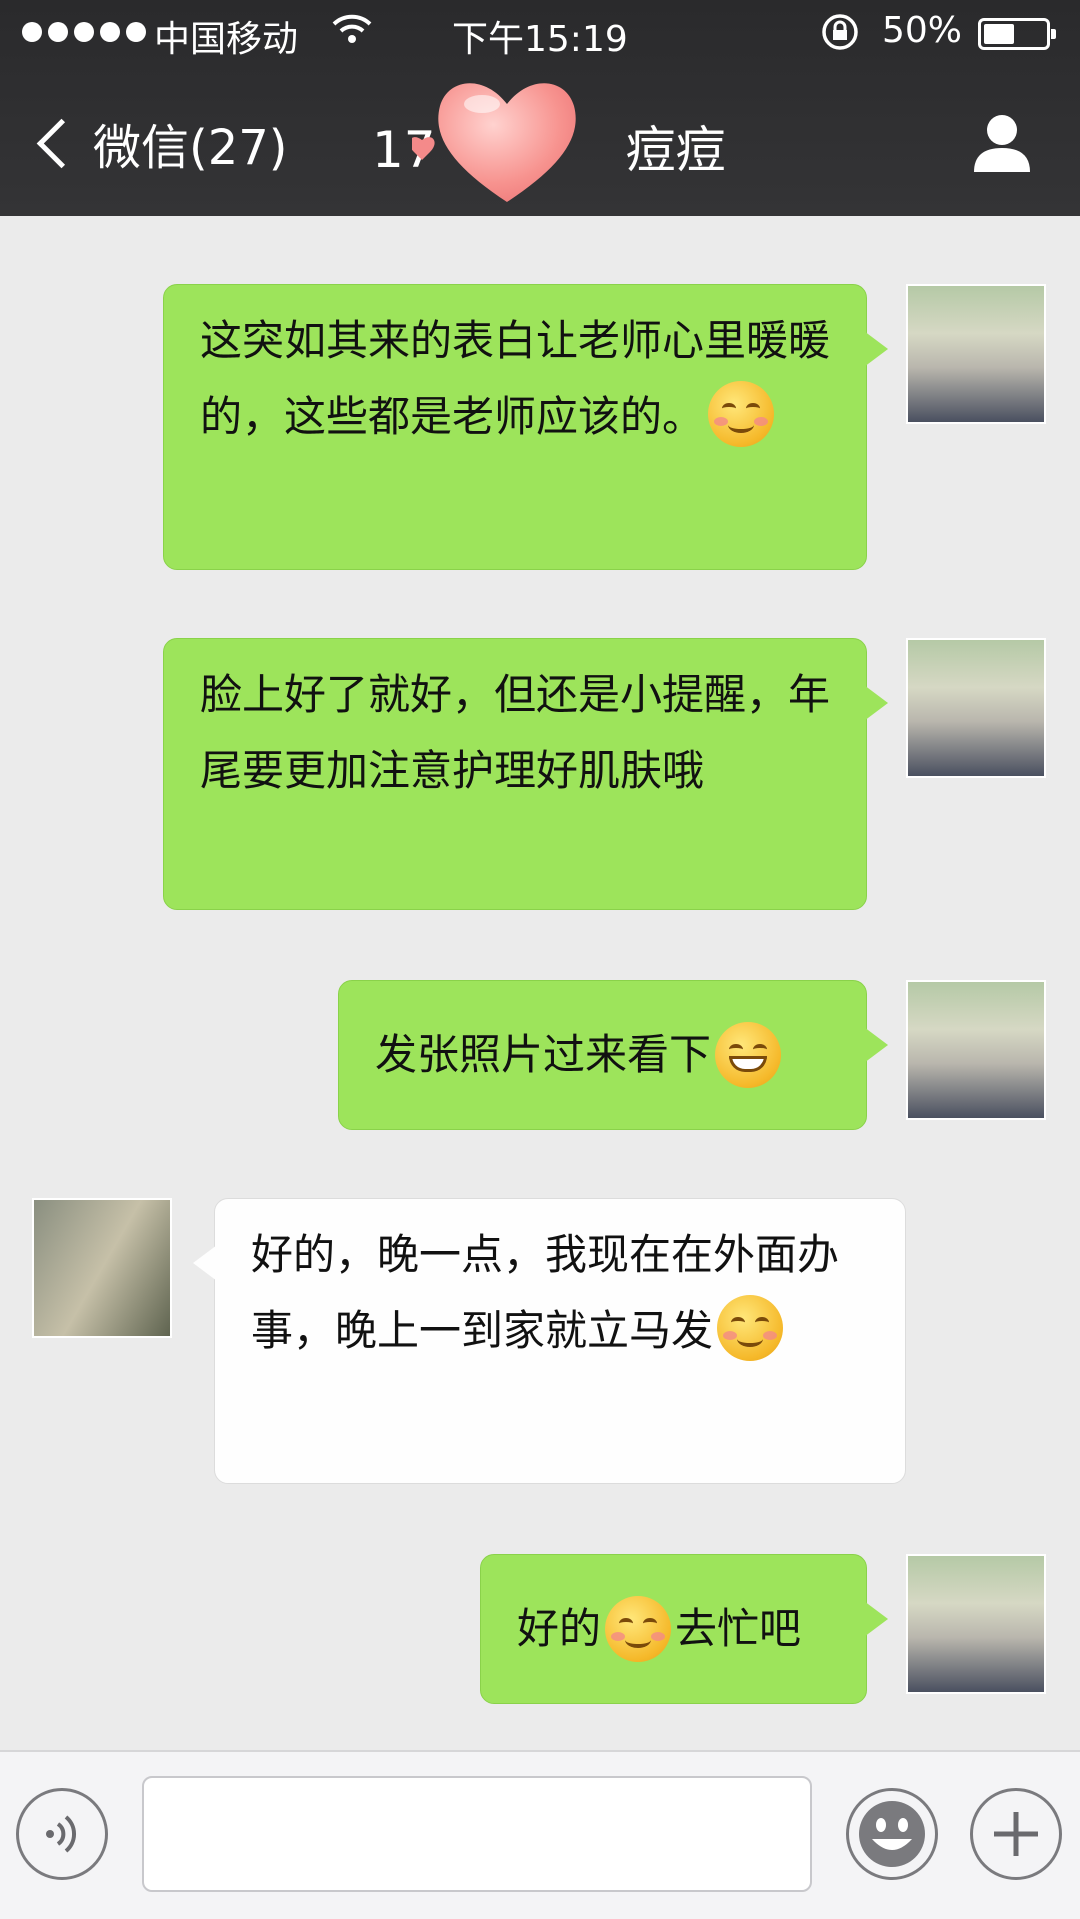 The image size is (1080, 1919). I want to click on contact-profile-icon, so click(1002, 142).